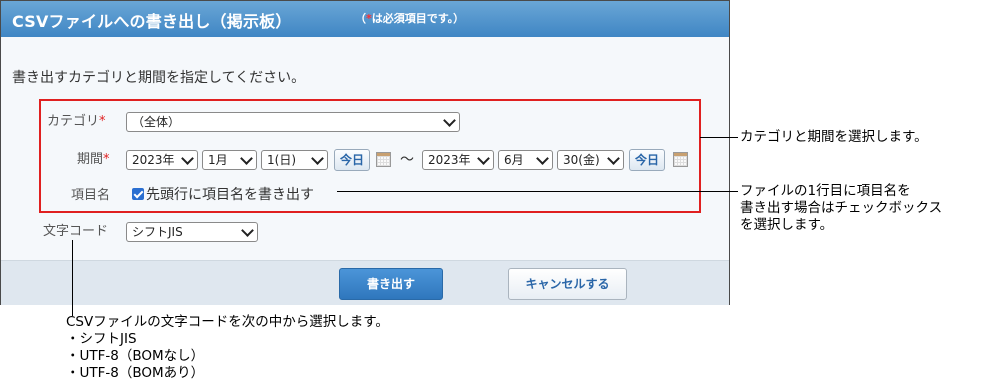  I want to click on end-today-button: 今日, so click(647, 160).